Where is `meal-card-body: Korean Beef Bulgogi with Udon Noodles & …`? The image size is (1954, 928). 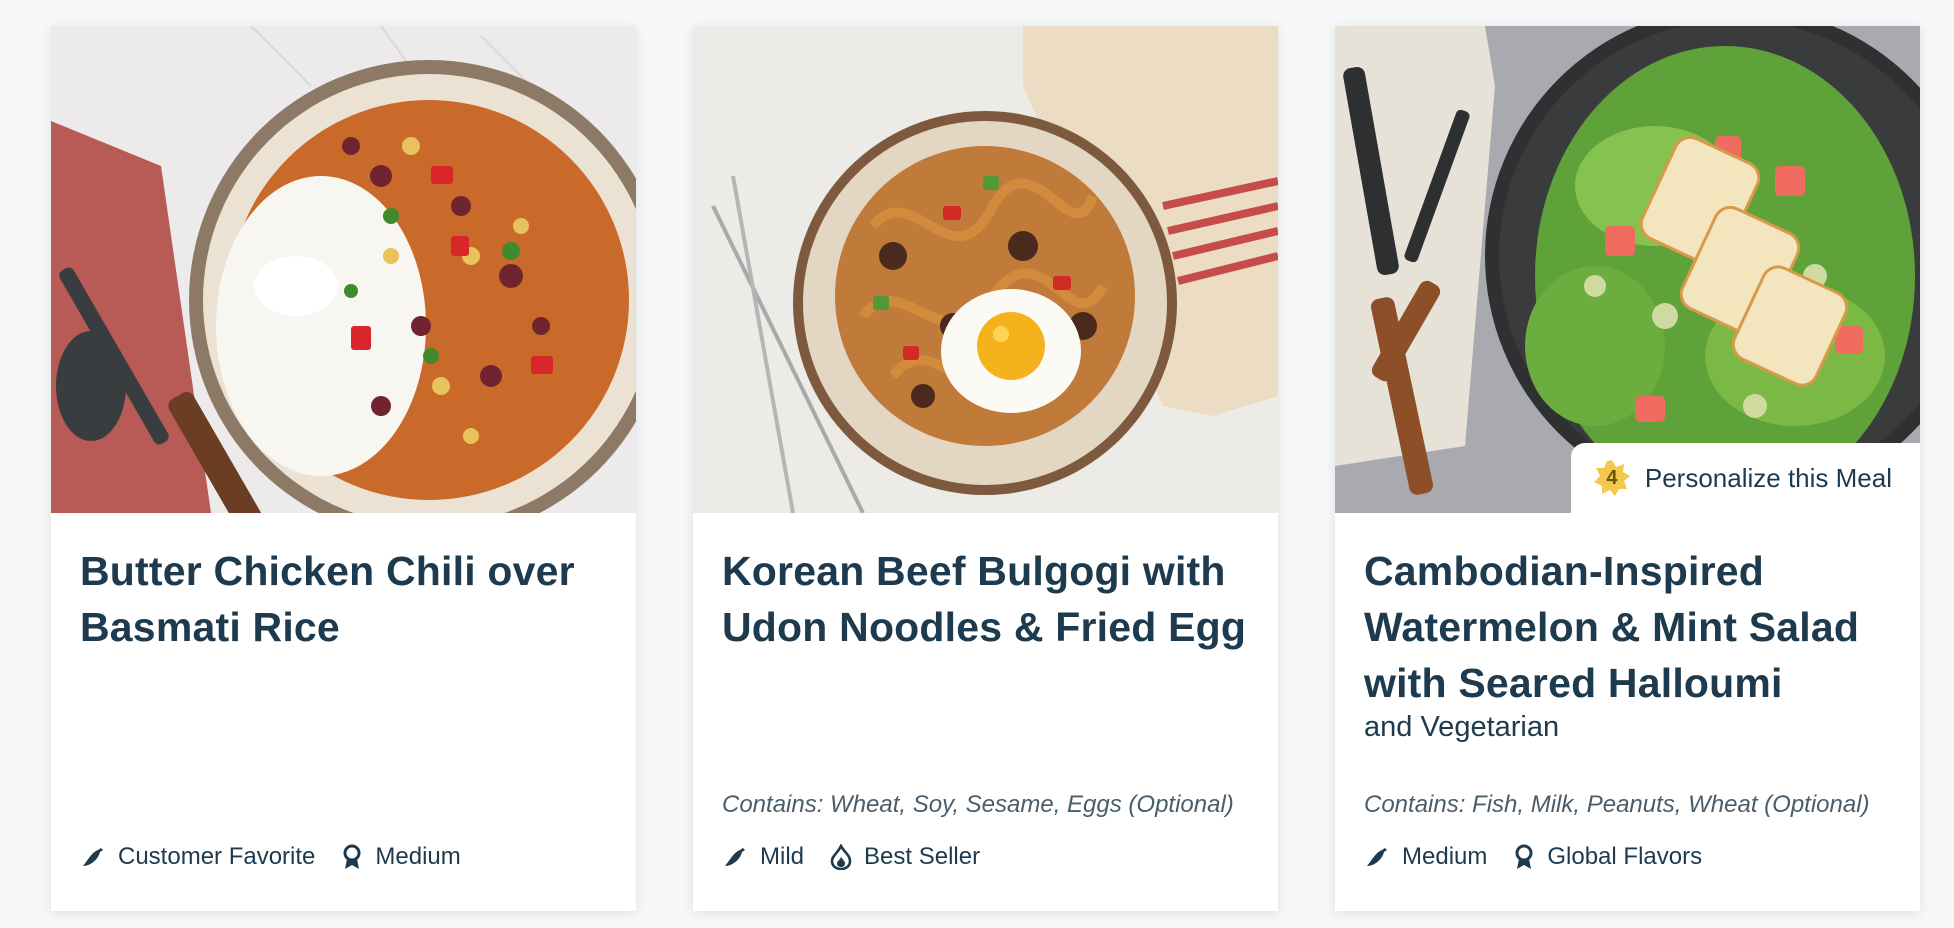
meal-card-body: Korean Beef Bulgogi with Udon Noodles & … is located at coordinates (985, 712).